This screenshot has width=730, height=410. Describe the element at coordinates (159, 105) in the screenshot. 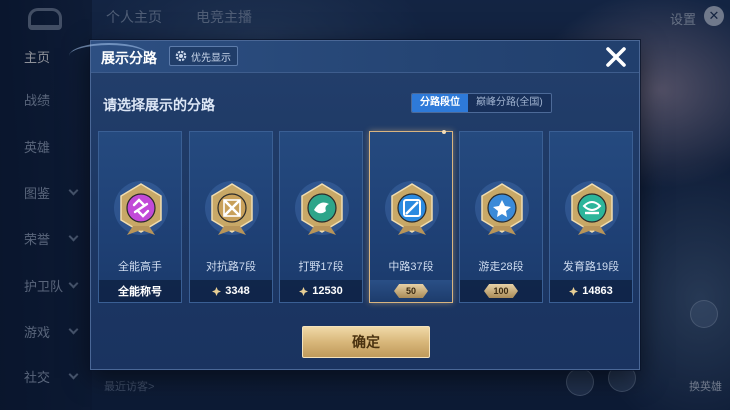

I see `select-lane-prompt: 请选择展示的分路` at that location.